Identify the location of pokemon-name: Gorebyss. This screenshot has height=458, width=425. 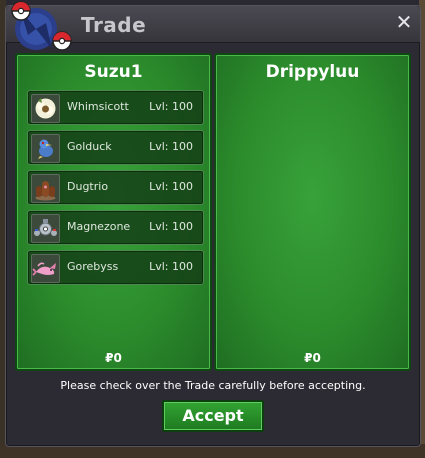
(93, 266).